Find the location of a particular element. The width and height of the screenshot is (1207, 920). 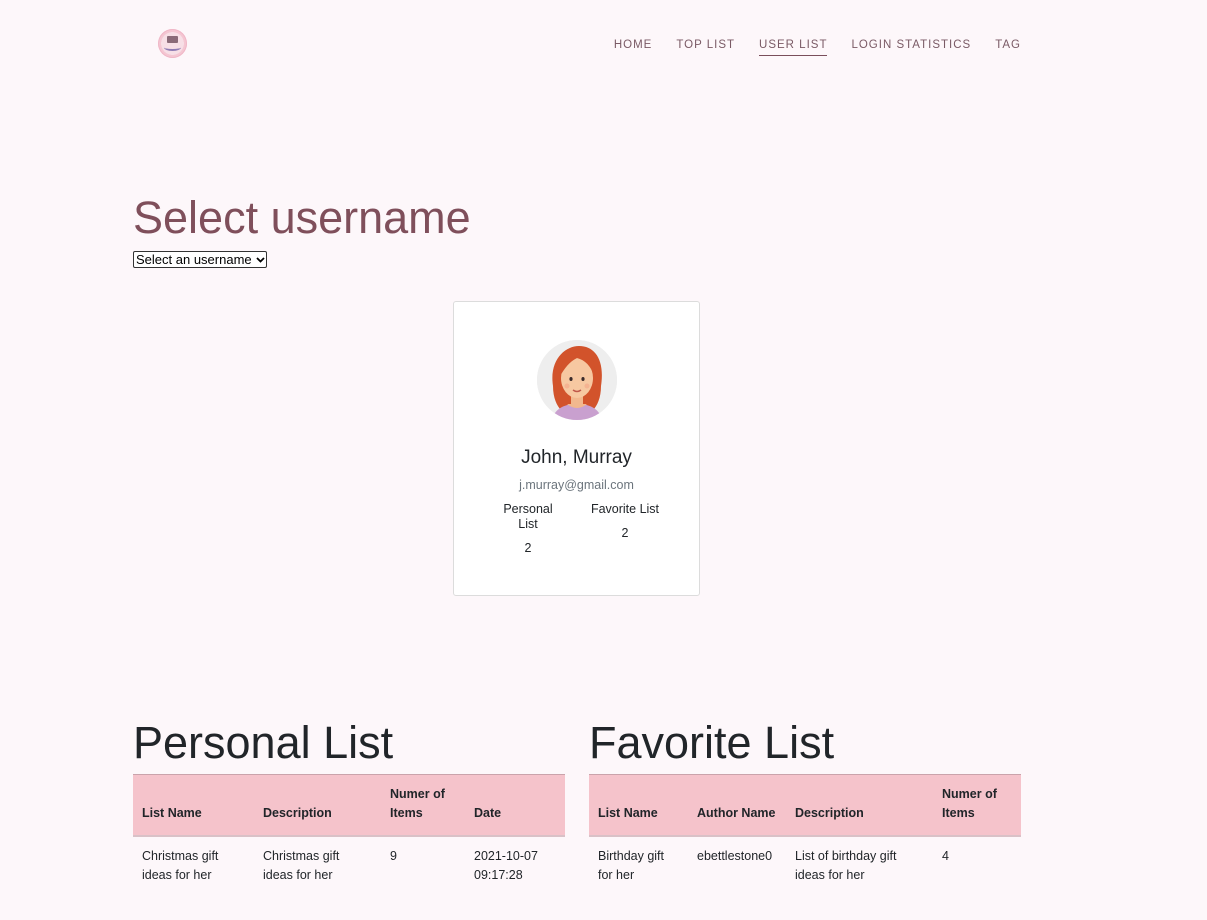

table-cell: List of birthday gift ideas for her is located at coordinates (846, 865).